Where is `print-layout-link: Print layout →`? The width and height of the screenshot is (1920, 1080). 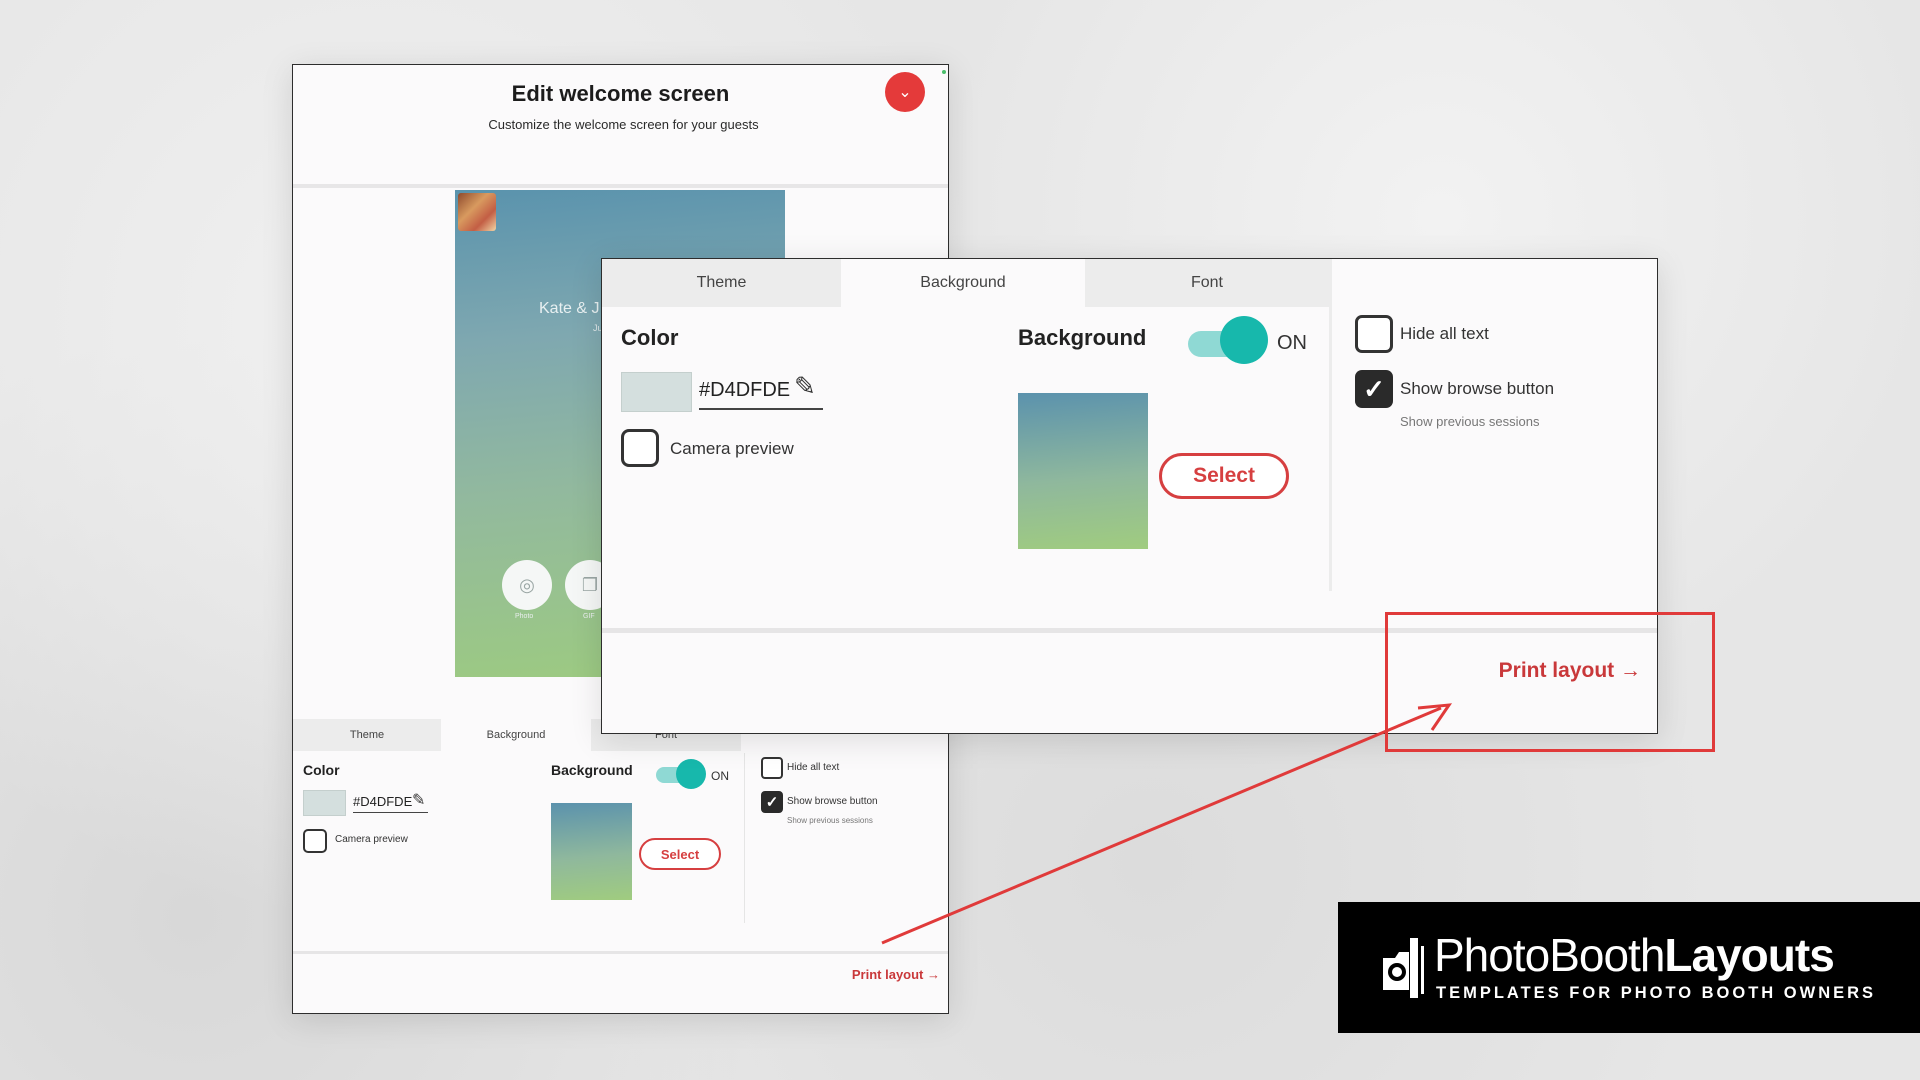
print-layout-link: Print layout → is located at coordinates (896, 974).